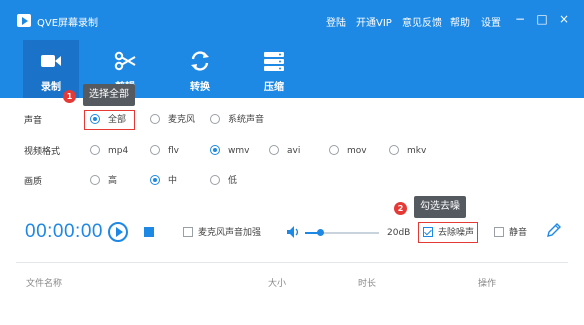 The width and height of the screenshot is (584, 325). Describe the element at coordinates (357, 151) in the screenshot. I see `radio-label: mov` at that location.